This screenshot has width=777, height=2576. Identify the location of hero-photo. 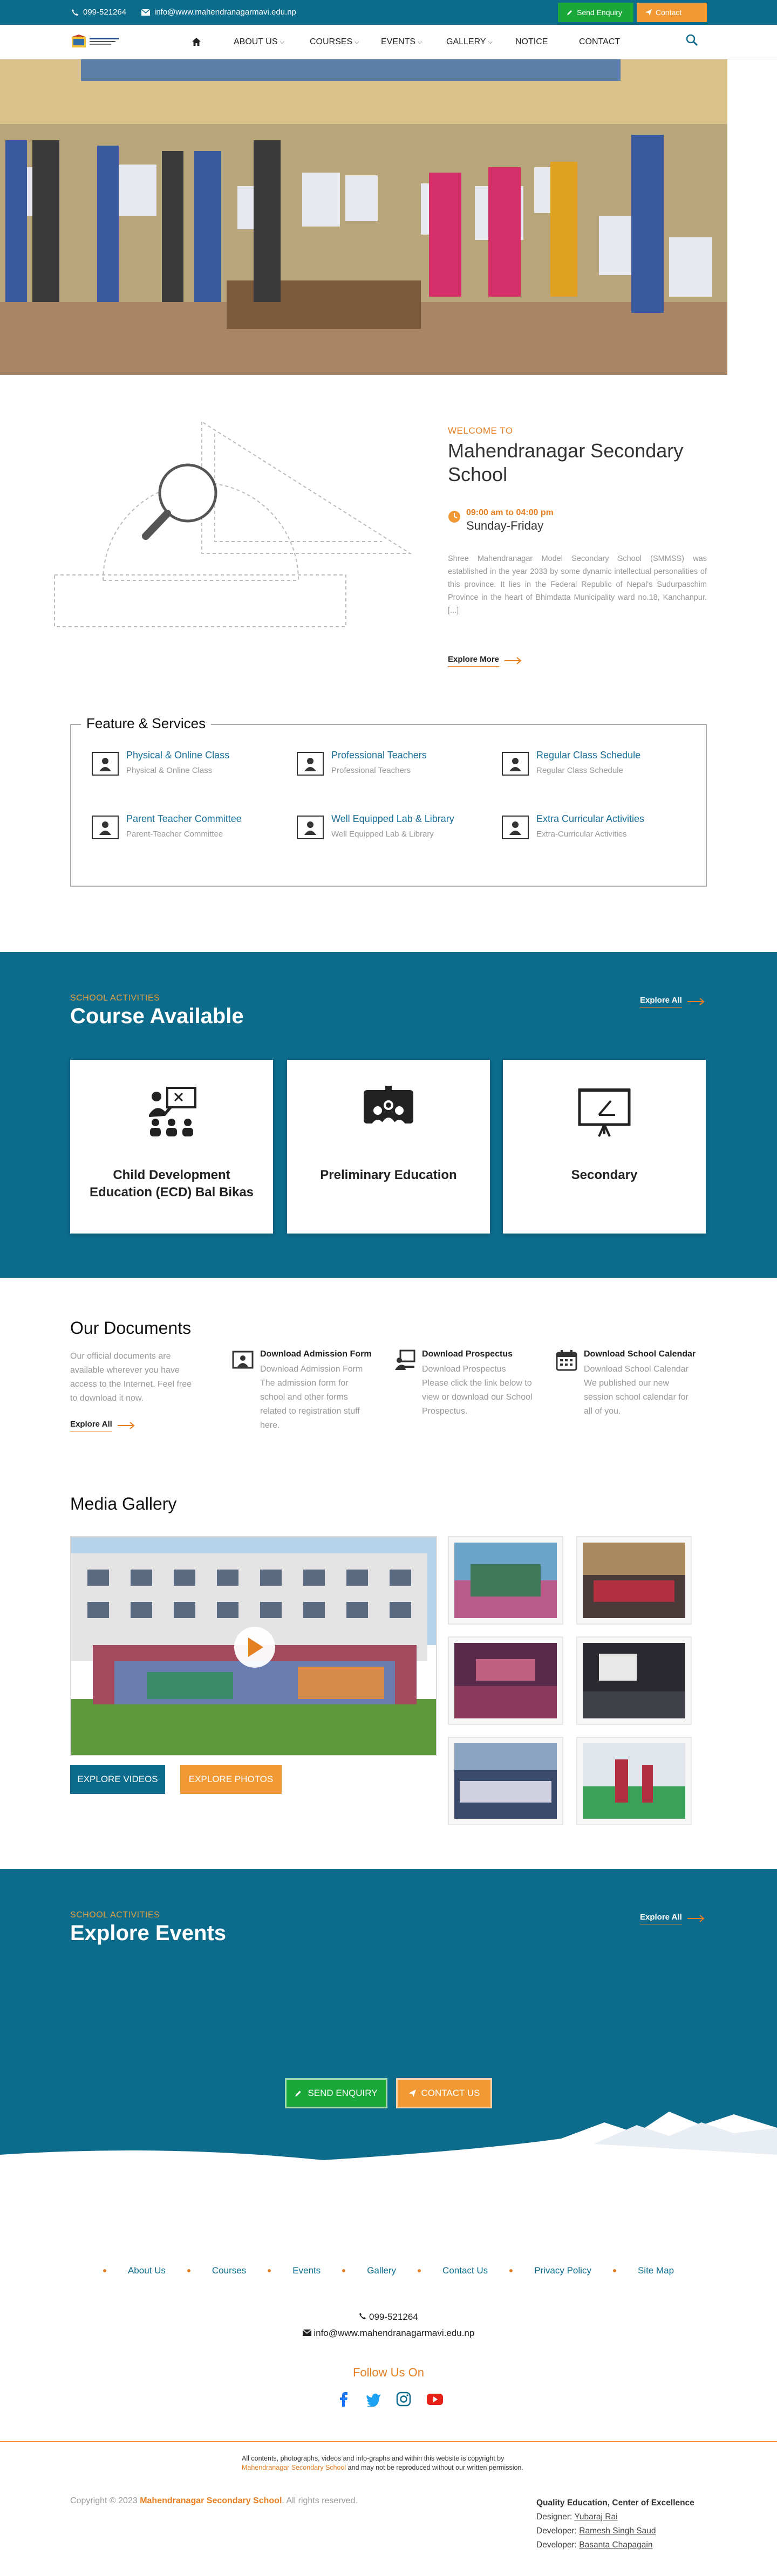
(363, 217).